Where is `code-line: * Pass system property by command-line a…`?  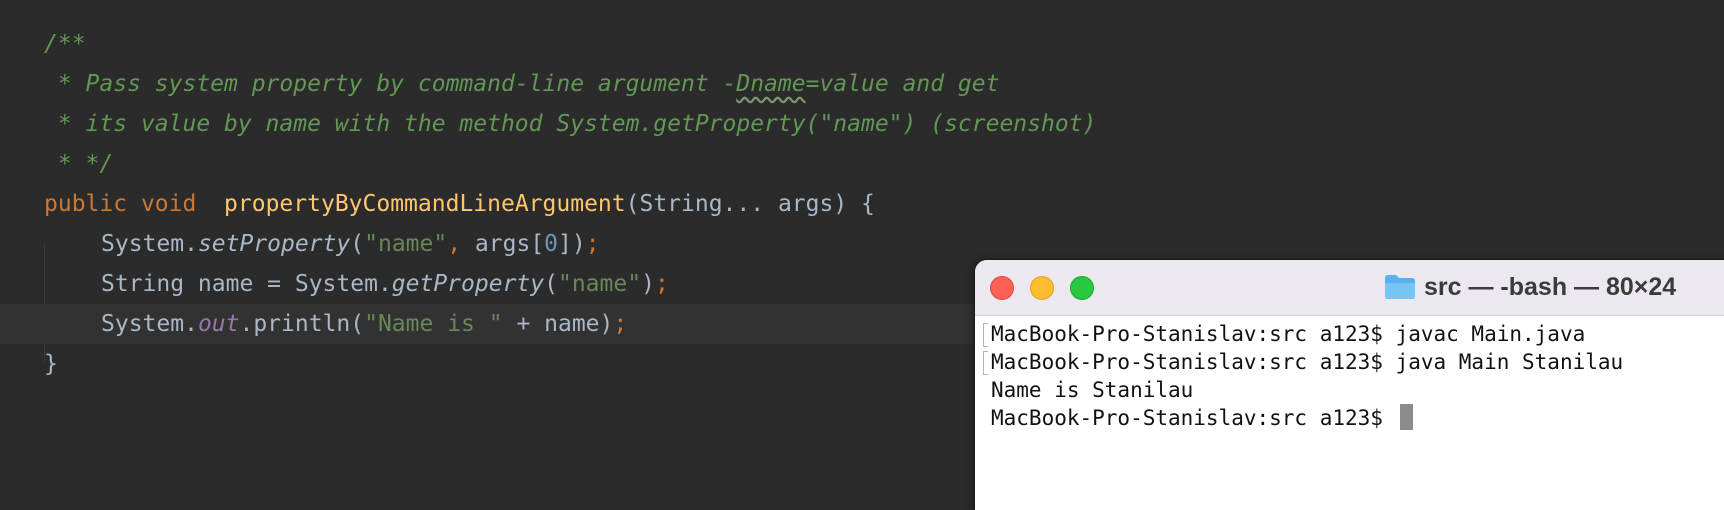
code-line: * Pass system property by command-line a… is located at coordinates (862, 84).